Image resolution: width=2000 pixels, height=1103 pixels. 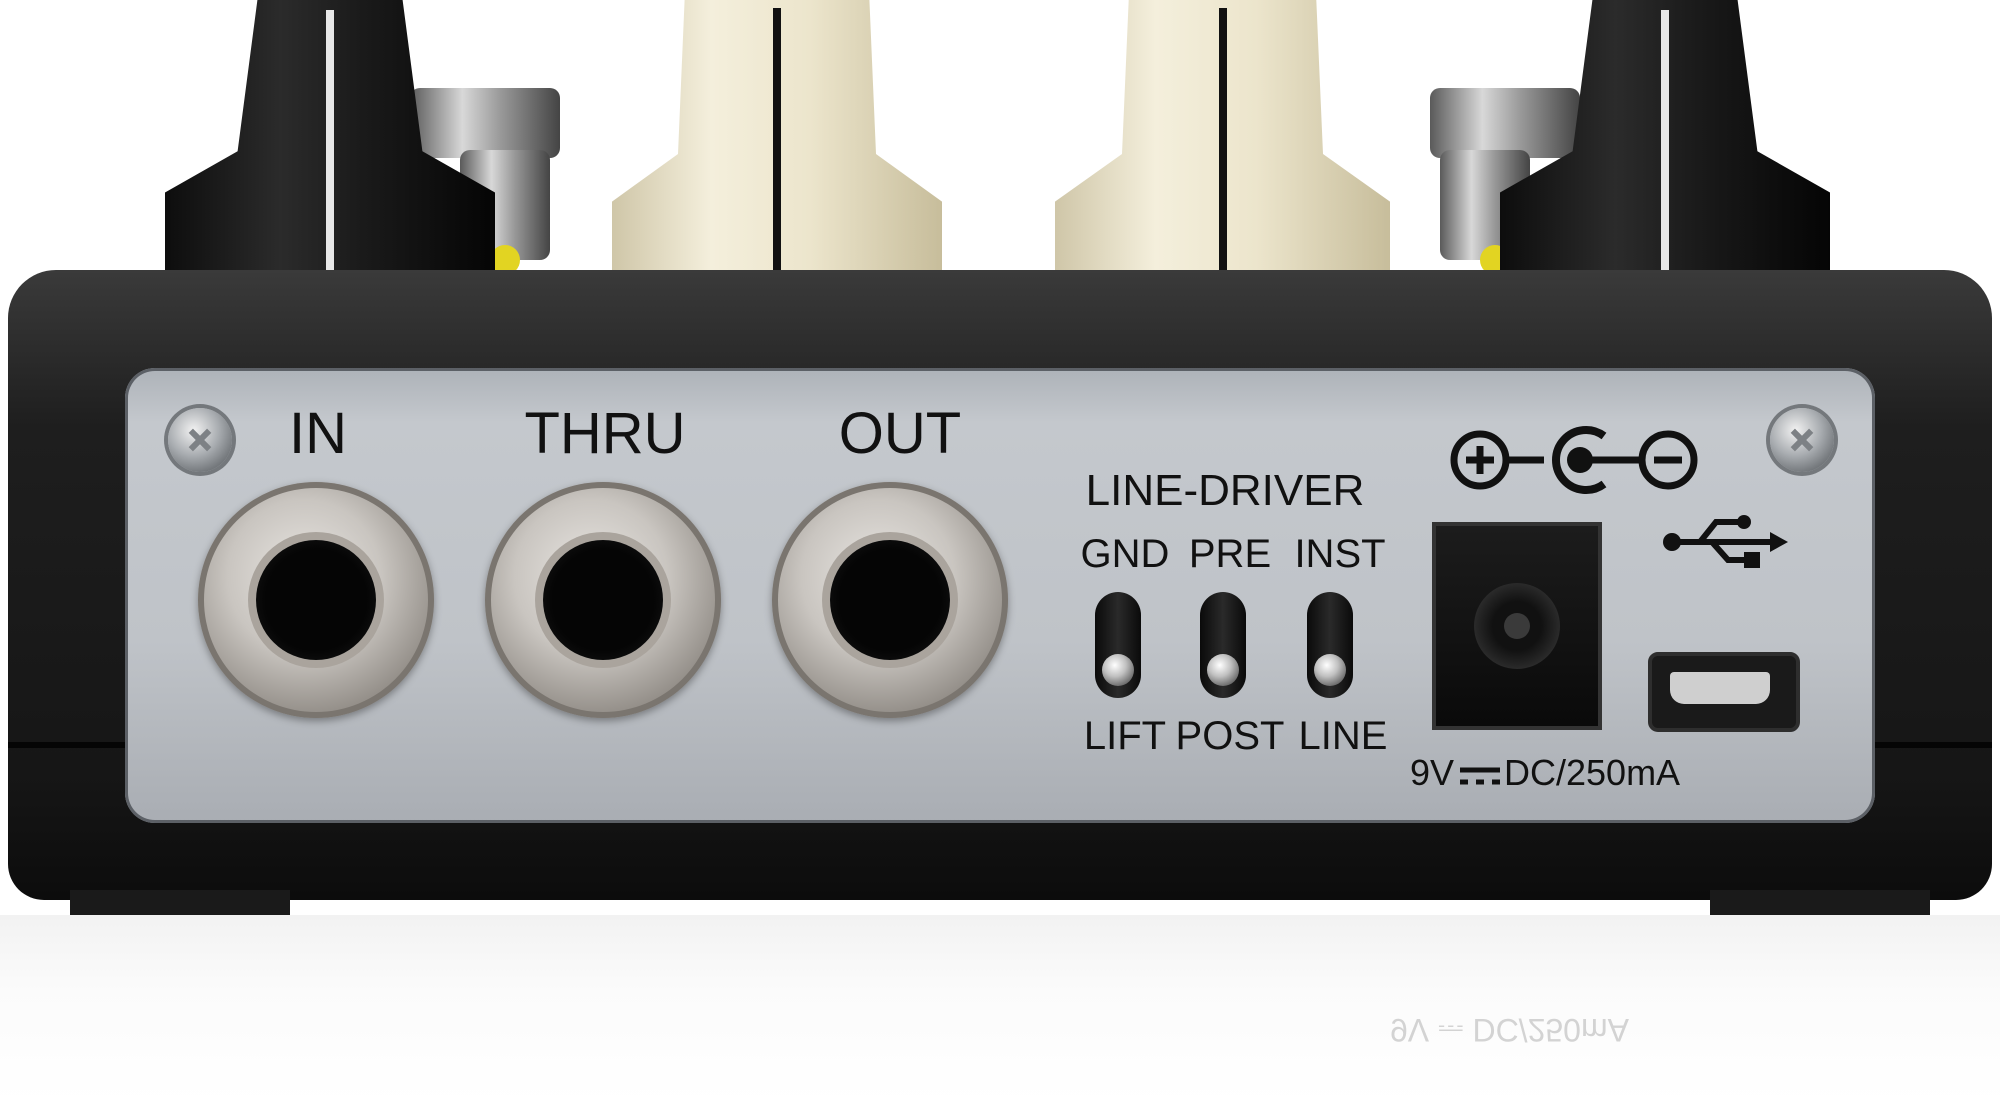 What do you see at coordinates (1125, 554) in the screenshot?
I see `switch-label-gnd: GND` at bounding box center [1125, 554].